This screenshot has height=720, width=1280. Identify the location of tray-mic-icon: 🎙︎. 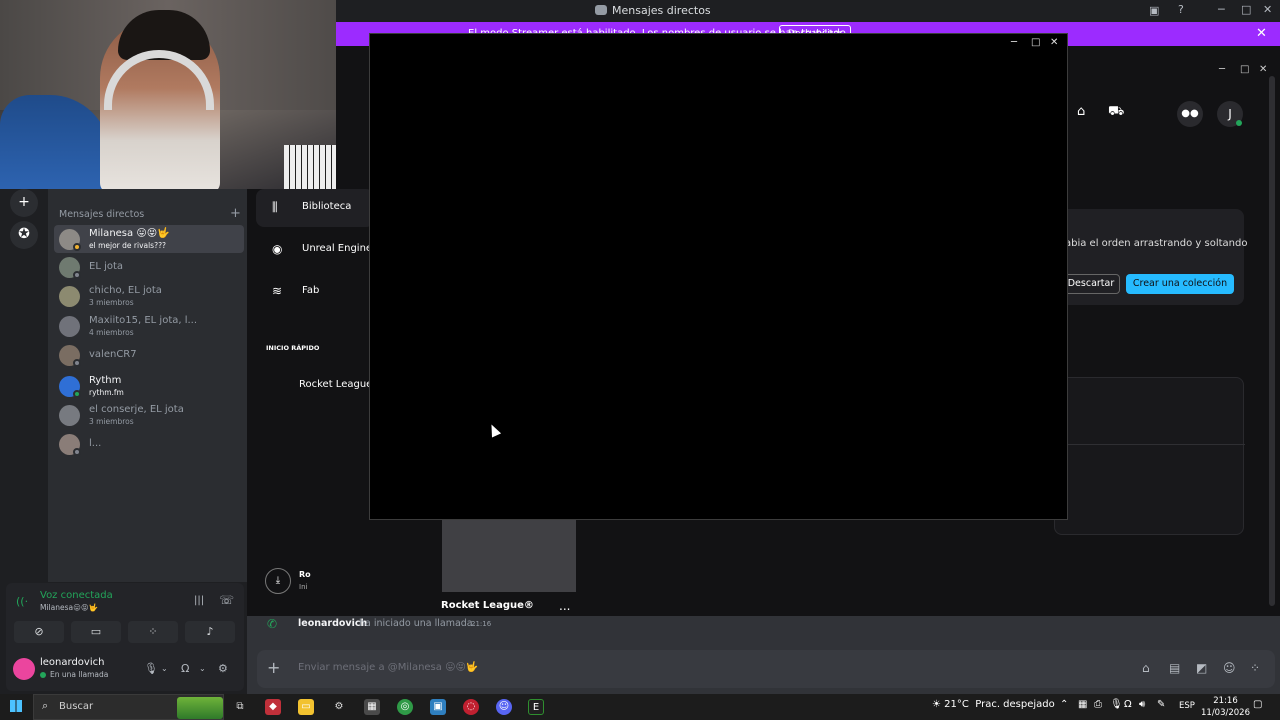
(1116, 704).